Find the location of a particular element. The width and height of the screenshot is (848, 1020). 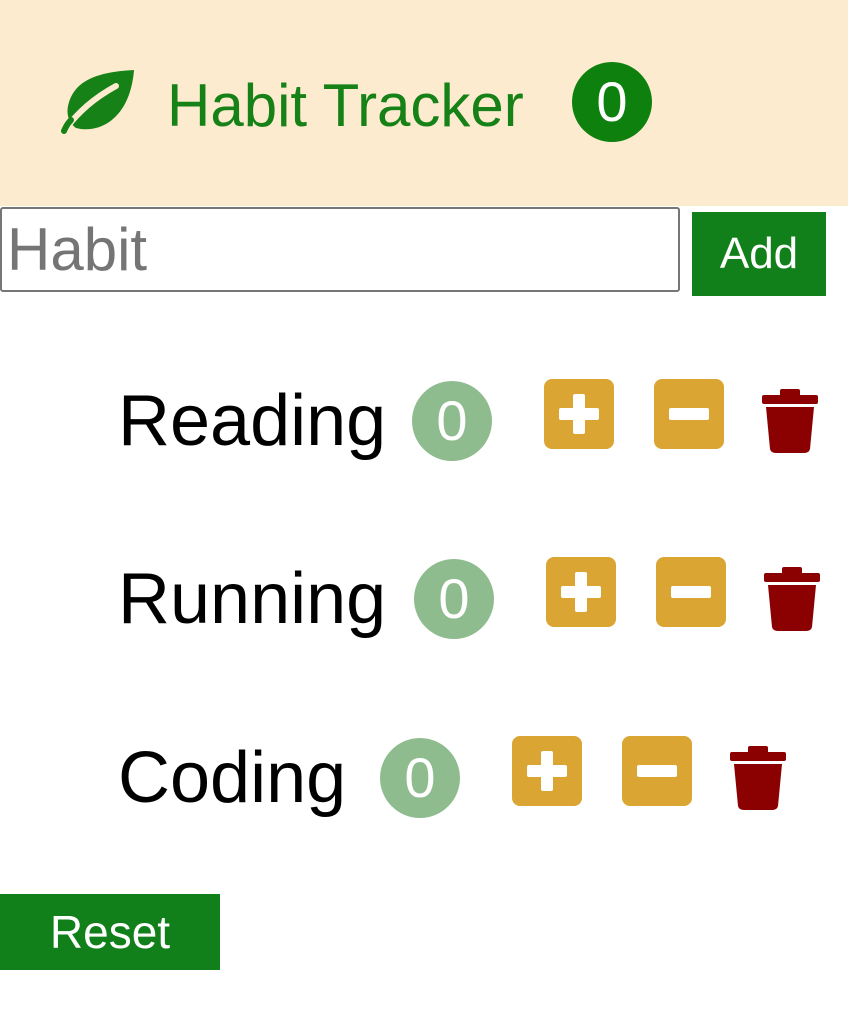

habit-row: Coding 0 is located at coordinates (424, 782).